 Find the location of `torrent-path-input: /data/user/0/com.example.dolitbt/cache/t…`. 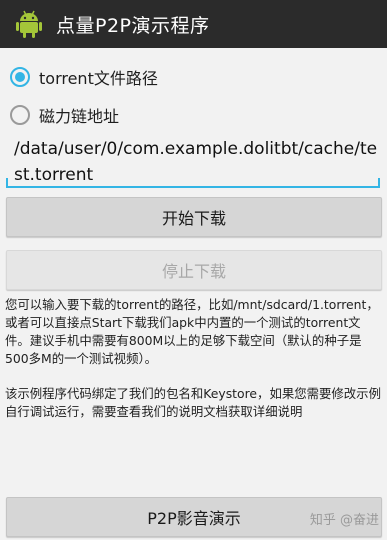

torrent-path-input: /data/user/0/com.example.dolitbt/cache/t… is located at coordinates (193, 161).